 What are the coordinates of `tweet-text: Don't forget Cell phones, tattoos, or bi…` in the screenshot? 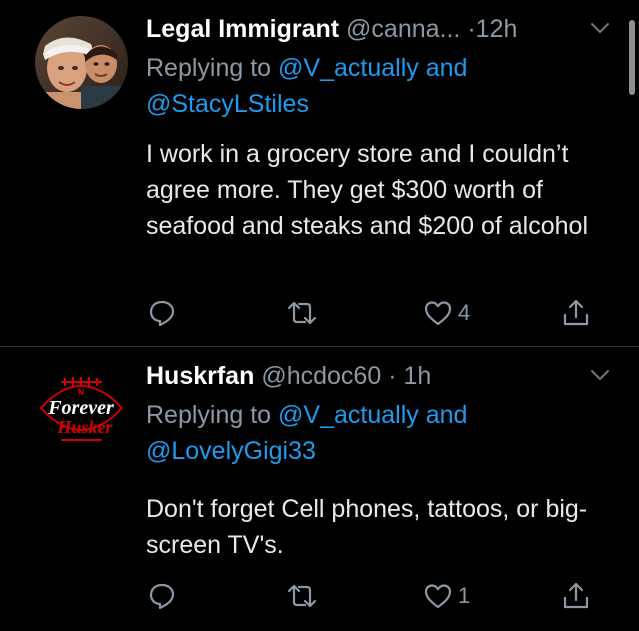 It's located at (367, 527).